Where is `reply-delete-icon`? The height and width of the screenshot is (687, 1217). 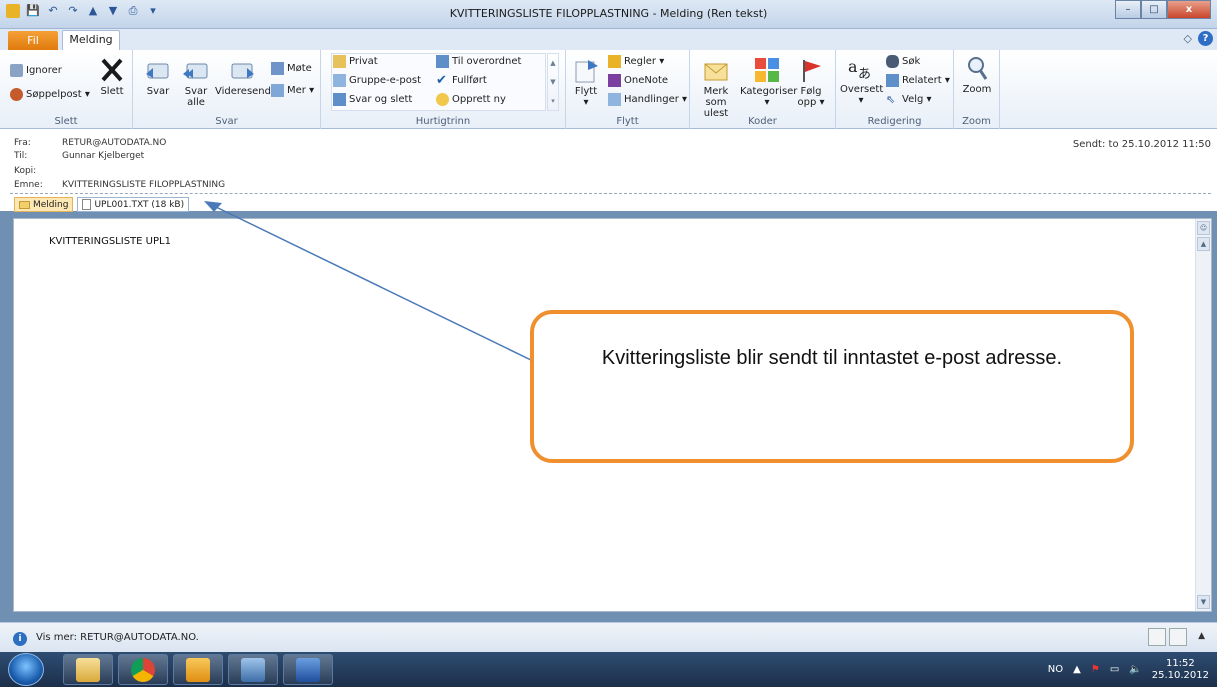
reply-delete-icon is located at coordinates (339, 99).